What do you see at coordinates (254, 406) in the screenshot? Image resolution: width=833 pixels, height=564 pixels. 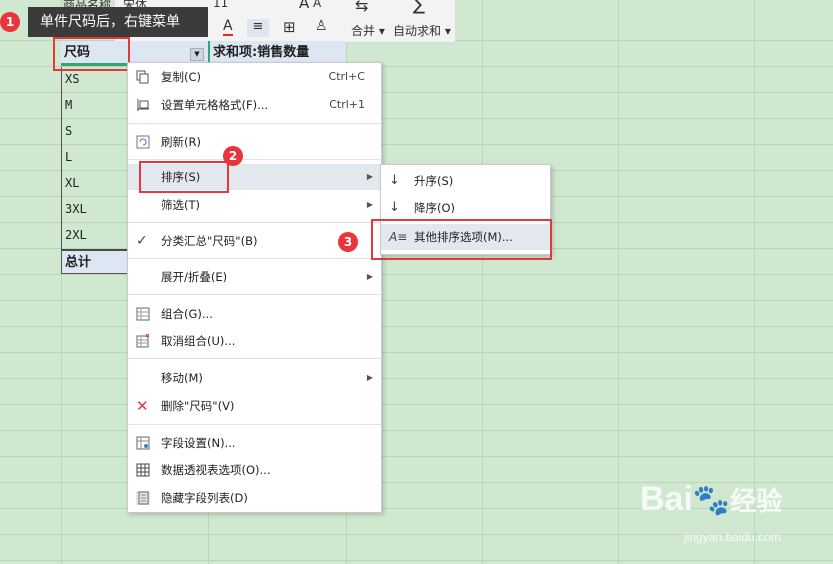 I see `menu-item-delete: ✕ 删除"尺码"(V)` at bounding box center [254, 406].